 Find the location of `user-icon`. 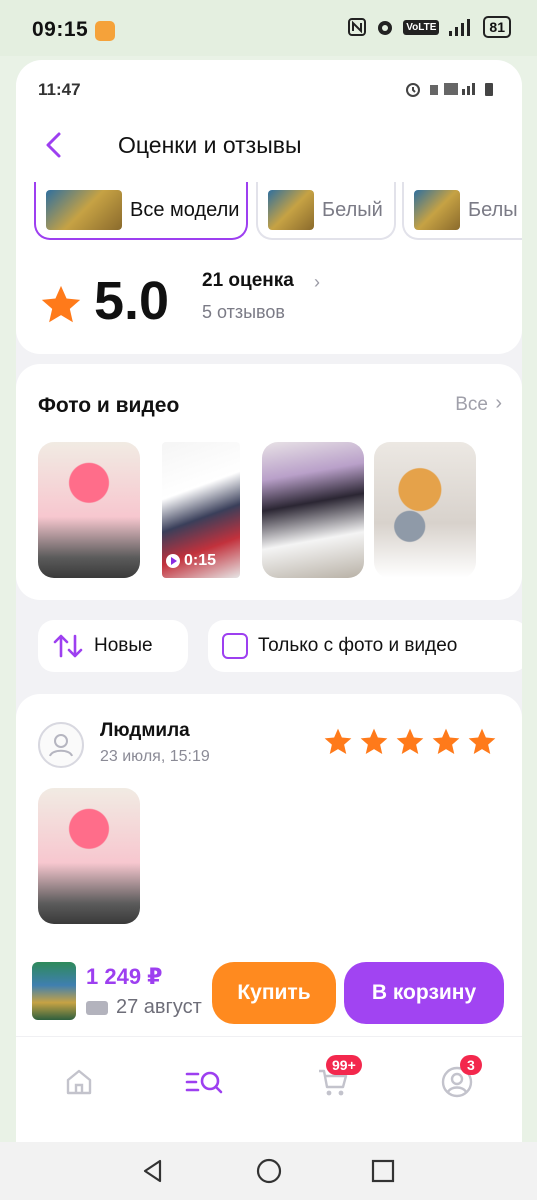

user-icon is located at coordinates (61, 745).